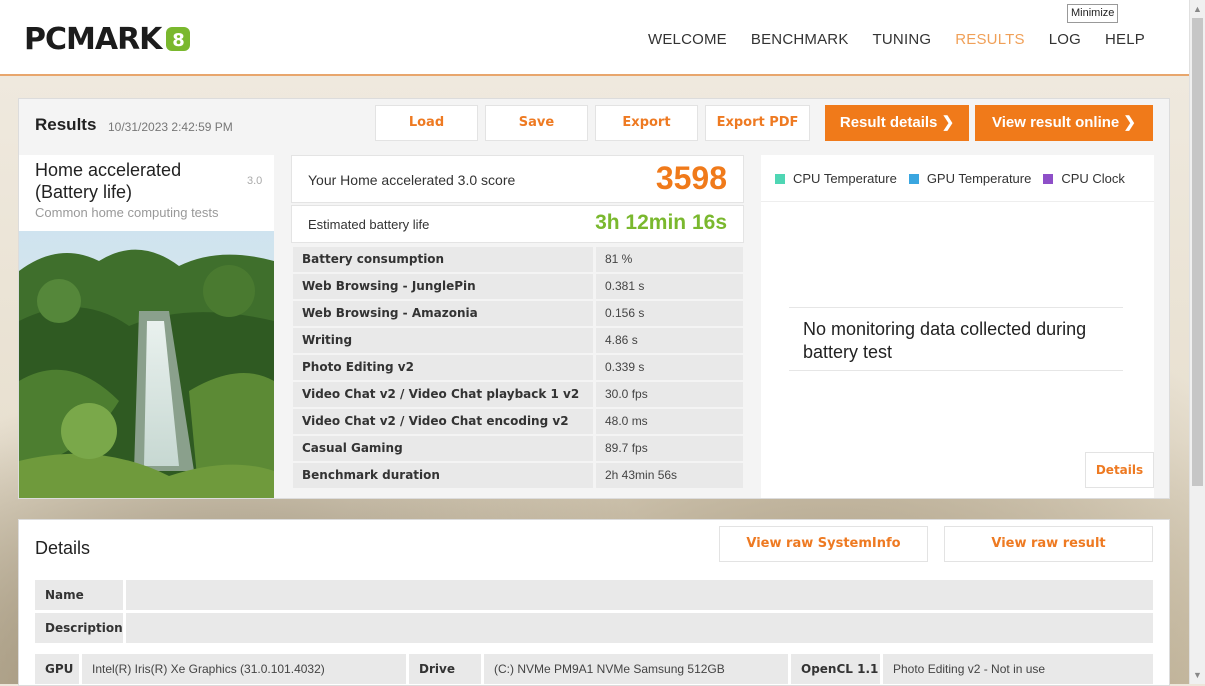 The width and height of the screenshot is (1205, 686). Describe the element at coordinates (443, 367) in the screenshot. I see `metric-name: Photo Editing v2` at that location.